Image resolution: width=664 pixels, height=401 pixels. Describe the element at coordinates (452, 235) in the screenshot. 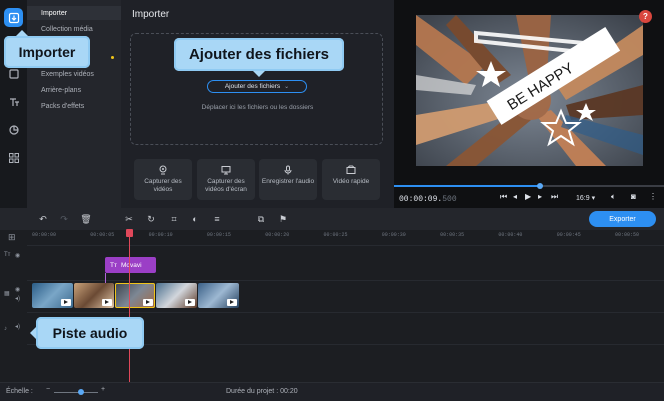

I see `ruler-tick-label: 00:00:35` at that location.